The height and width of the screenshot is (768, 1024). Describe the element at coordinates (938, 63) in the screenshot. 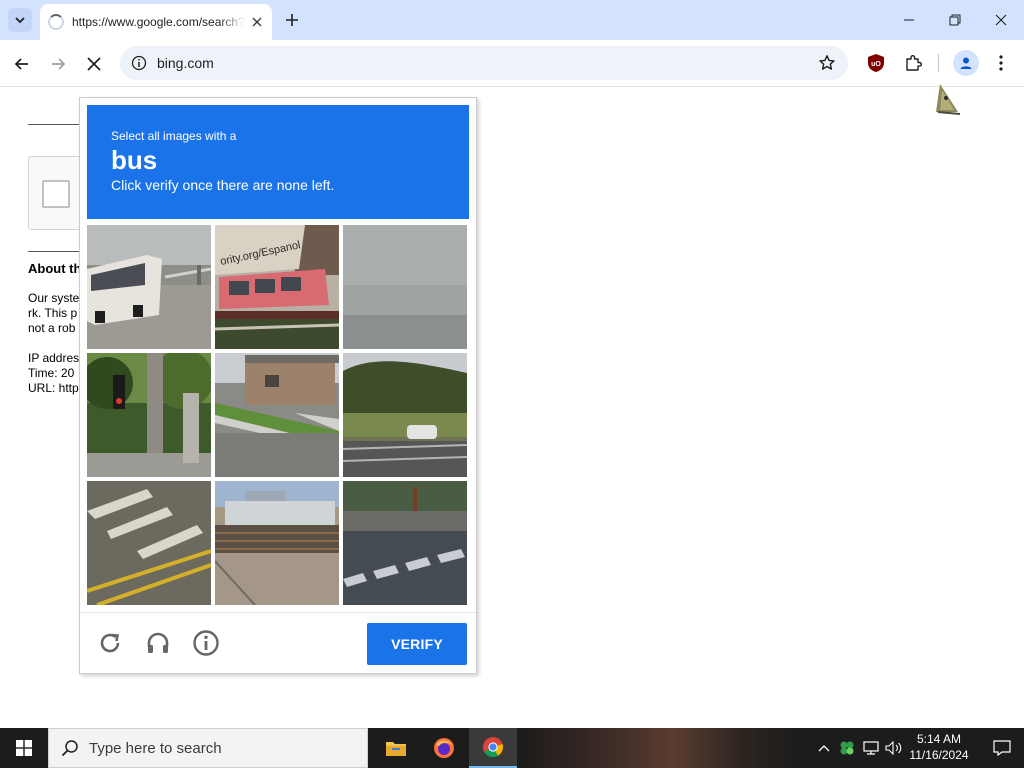

I see `toolbar-separator` at that location.